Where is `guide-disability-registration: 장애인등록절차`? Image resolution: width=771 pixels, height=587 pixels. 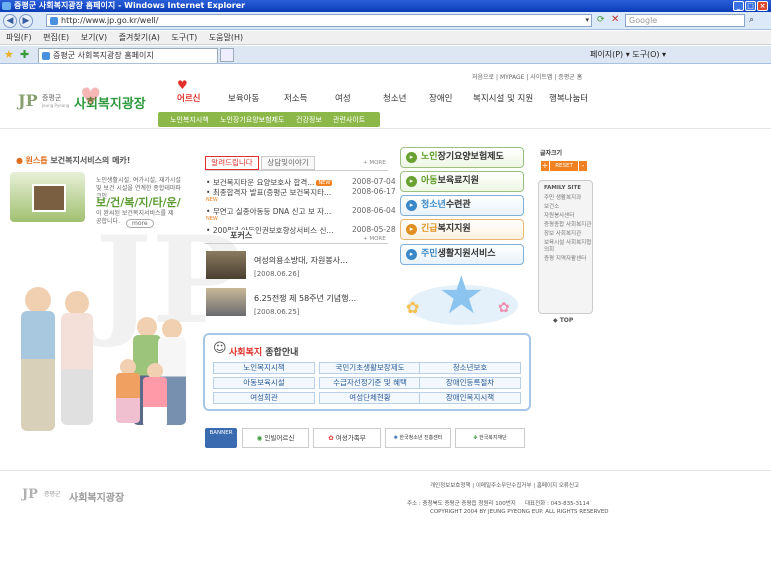
guide-disability-registration: 장애인등록절차 is located at coordinates (470, 383).